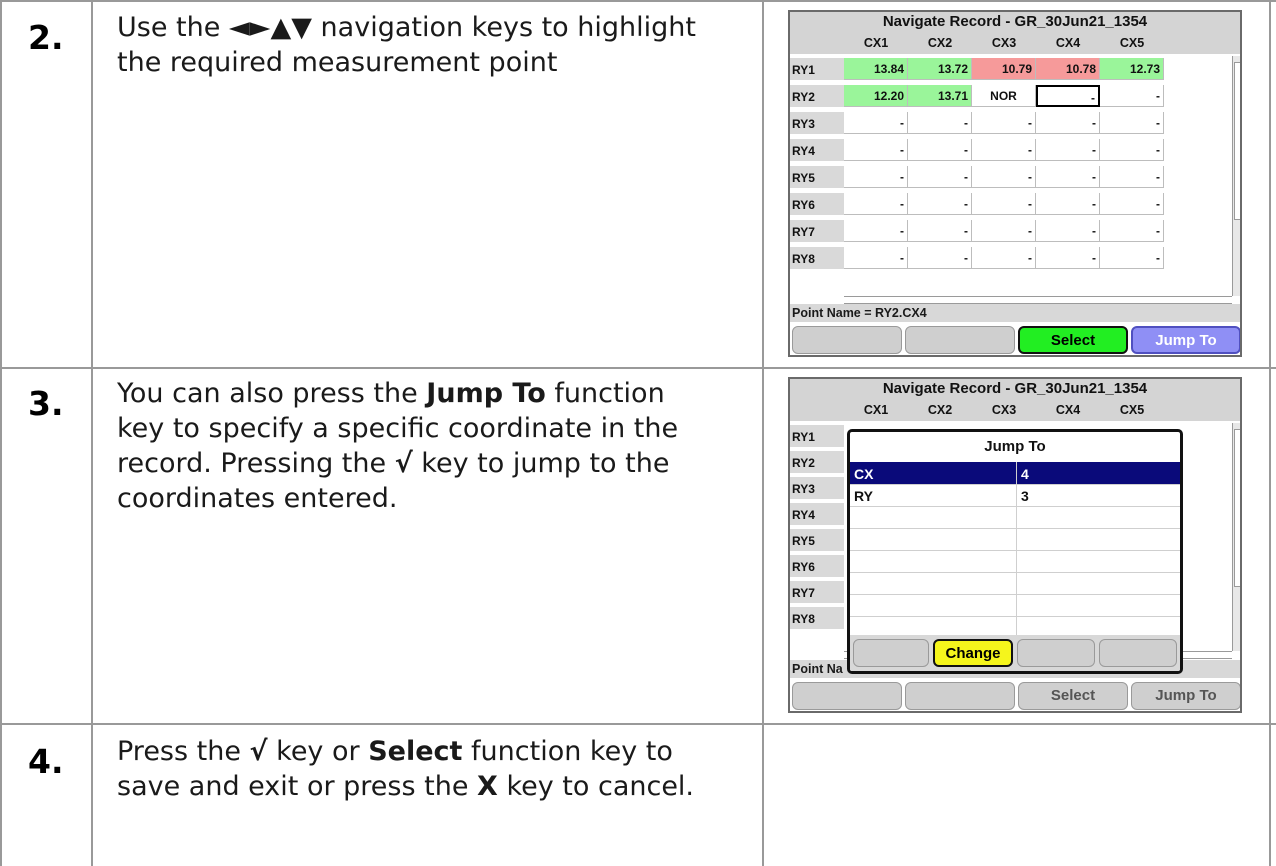 This screenshot has height=866, width=1276. What do you see at coordinates (1016, 549) in the screenshot?
I see `column-divider` at bounding box center [1016, 549].